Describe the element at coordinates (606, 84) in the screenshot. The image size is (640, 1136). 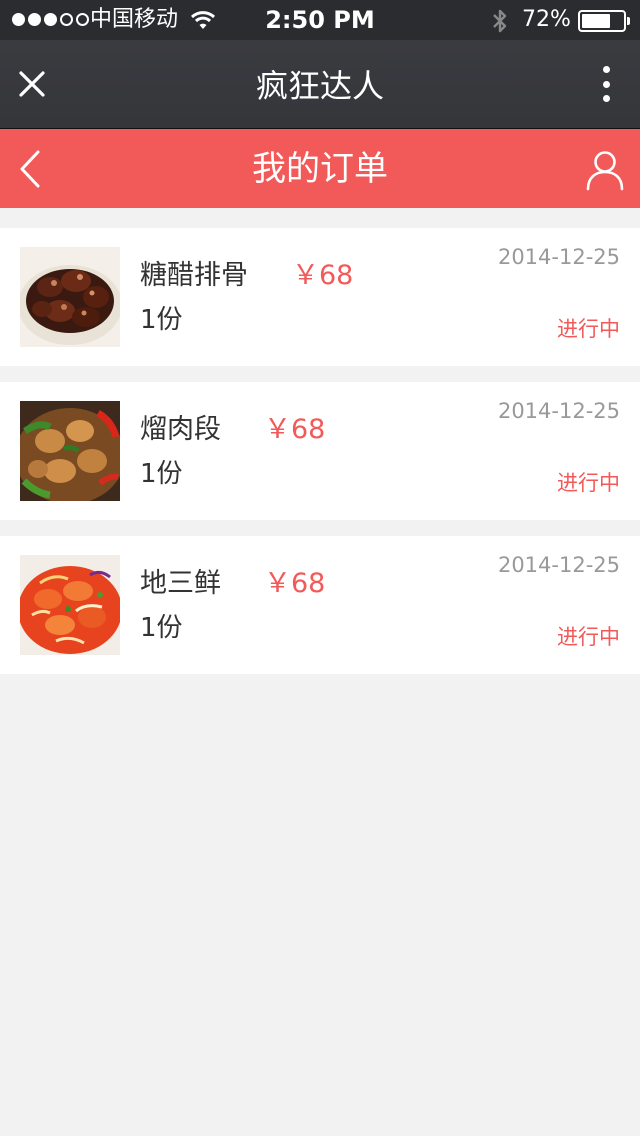
I see `more-vertical-icon` at that location.